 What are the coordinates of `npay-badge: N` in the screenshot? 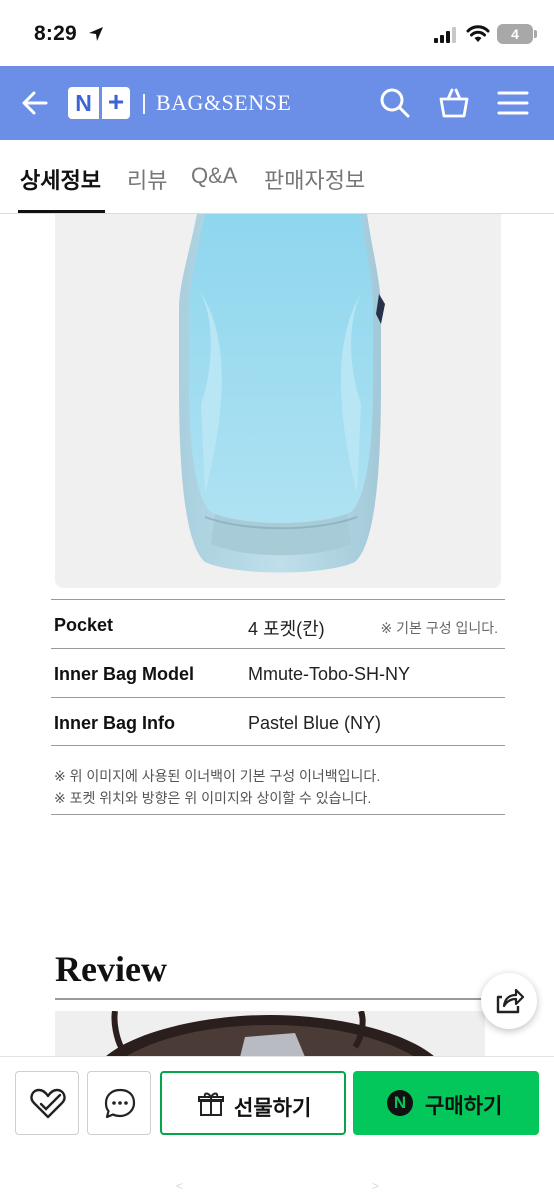 It's located at (400, 1103).